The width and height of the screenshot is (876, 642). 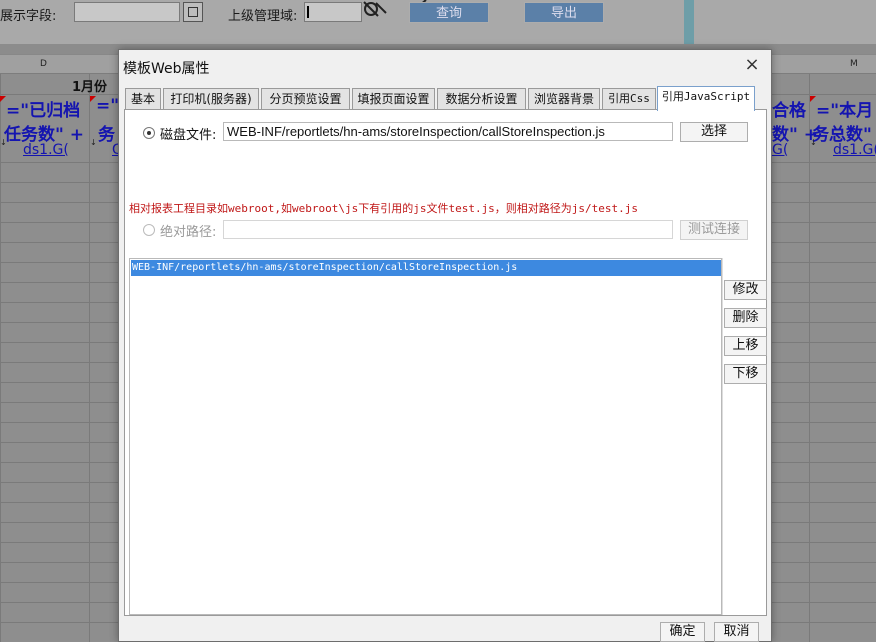 I want to click on disk-file-radio, so click(x=149, y=133).